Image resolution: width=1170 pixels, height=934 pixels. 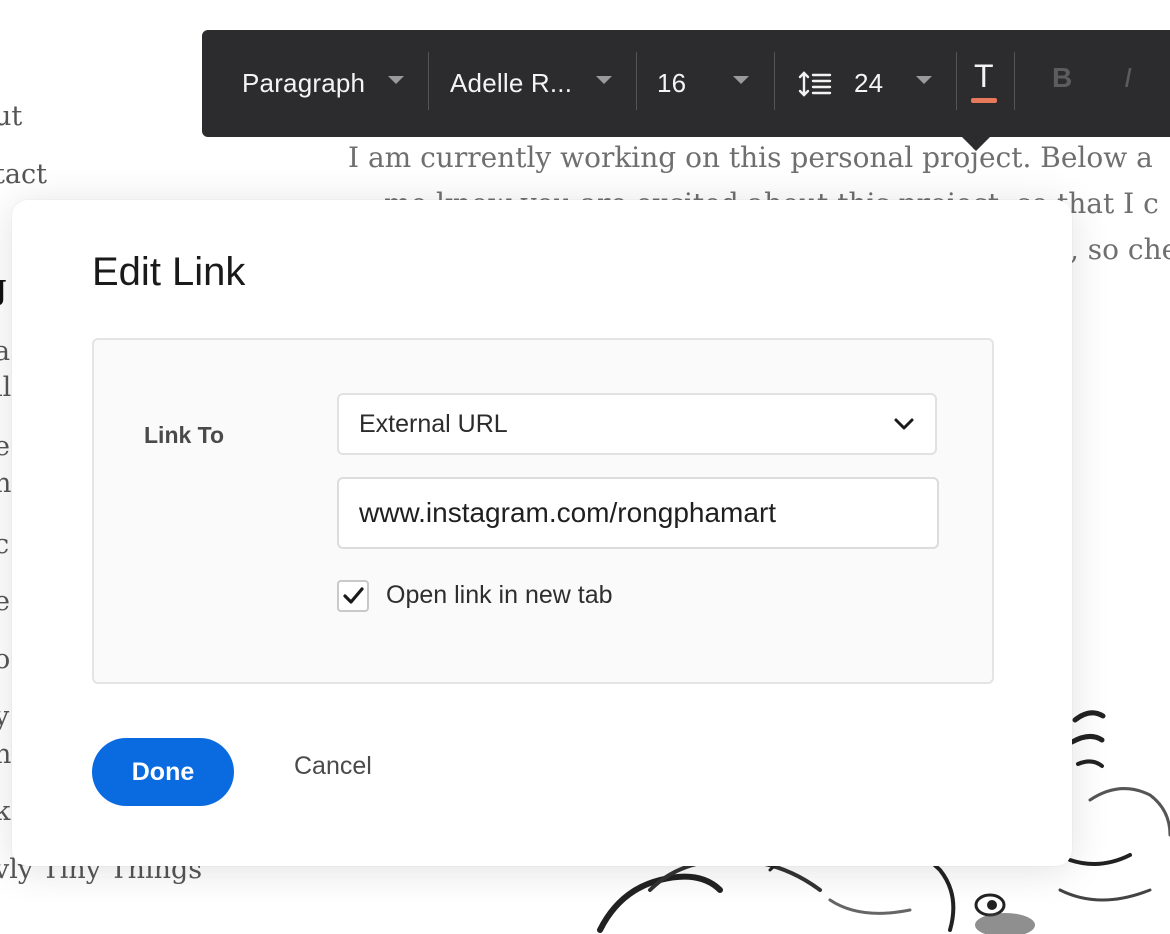 What do you see at coordinates (184, 435) in the screenshot?
I see `link-to-label: Link To` at bounding box center [184, 435].